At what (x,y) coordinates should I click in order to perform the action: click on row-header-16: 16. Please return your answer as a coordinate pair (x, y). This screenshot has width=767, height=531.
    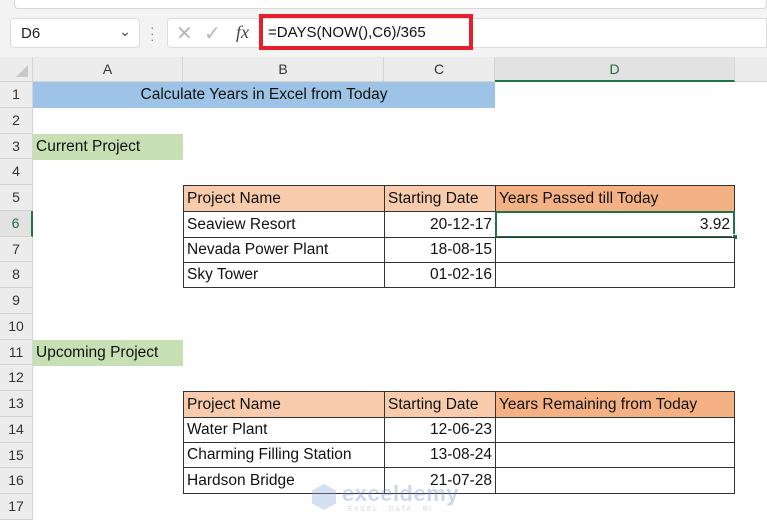
    Looking at the image, I should click on (16, 481).